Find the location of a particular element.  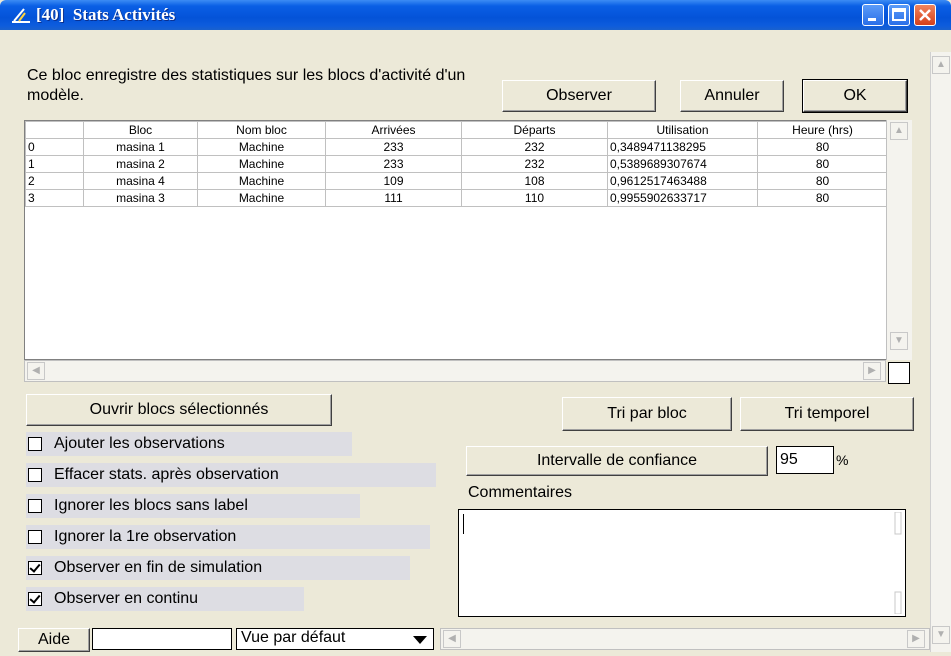

option-checkbox: Observer en fin de simulation is located at coordinates (218, 568).